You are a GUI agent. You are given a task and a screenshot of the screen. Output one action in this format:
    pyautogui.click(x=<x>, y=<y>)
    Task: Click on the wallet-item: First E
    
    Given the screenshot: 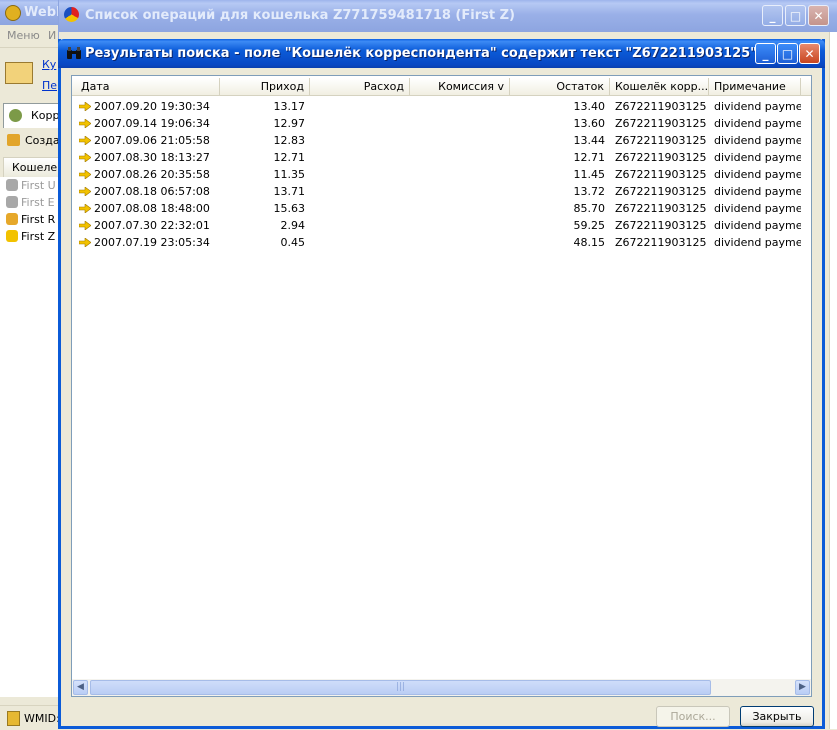 What is the action you would take?
    pyautogui.click(x=30, y=203)
    